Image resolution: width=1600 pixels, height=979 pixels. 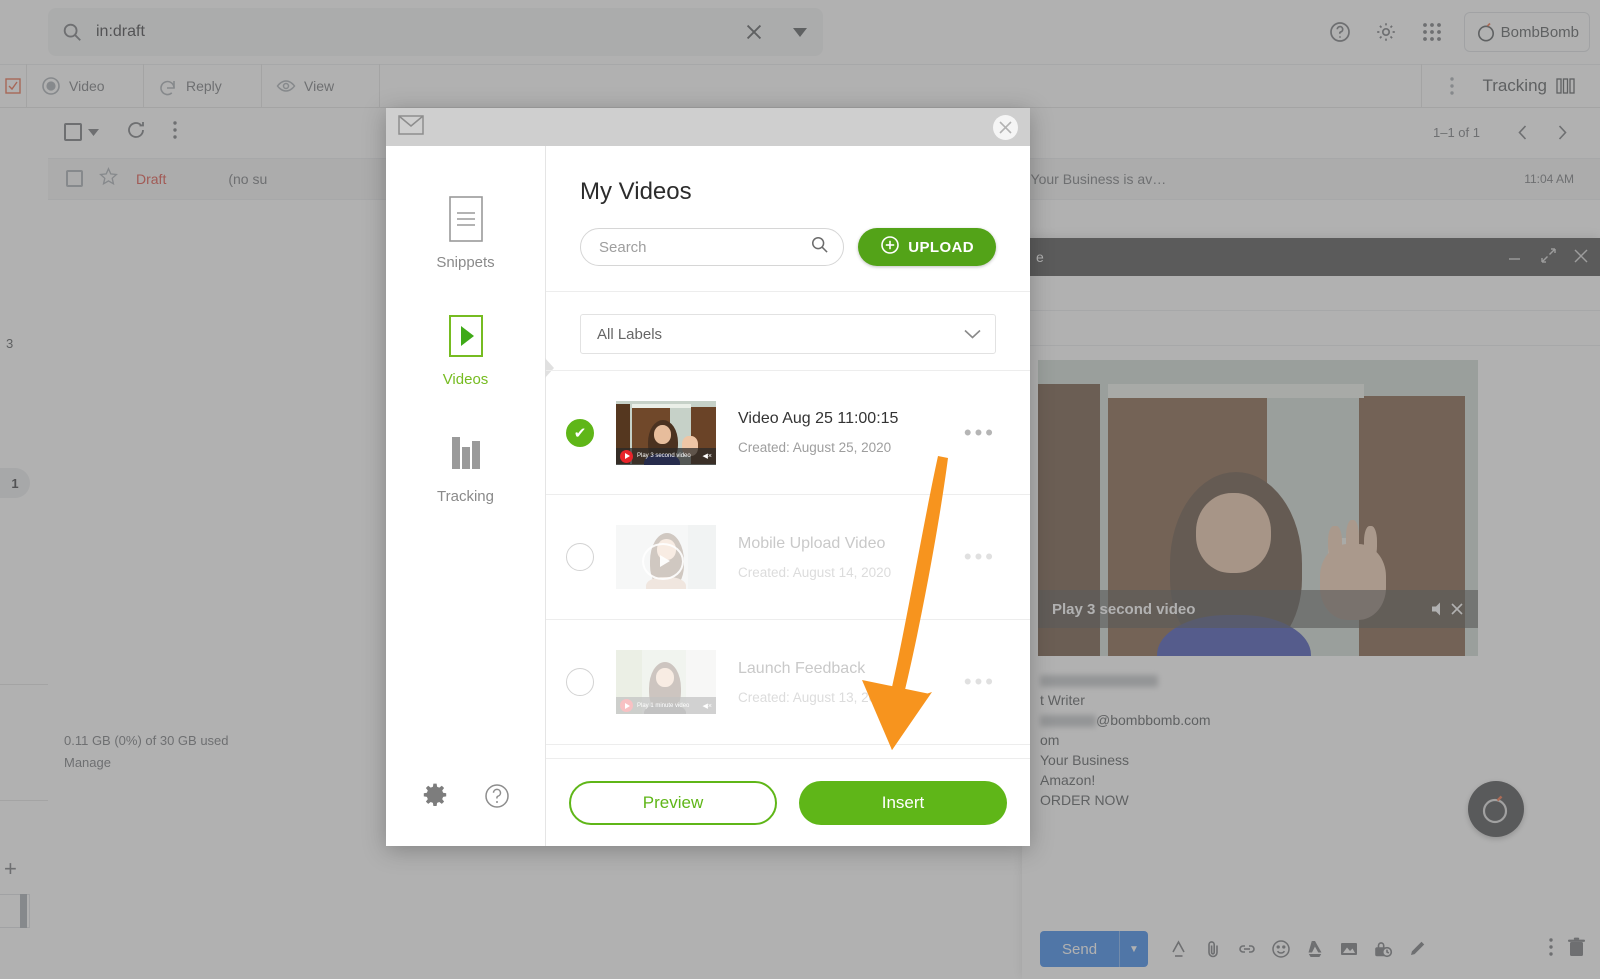 I want to click on video-thumbnail, so click(x=666, y=557).